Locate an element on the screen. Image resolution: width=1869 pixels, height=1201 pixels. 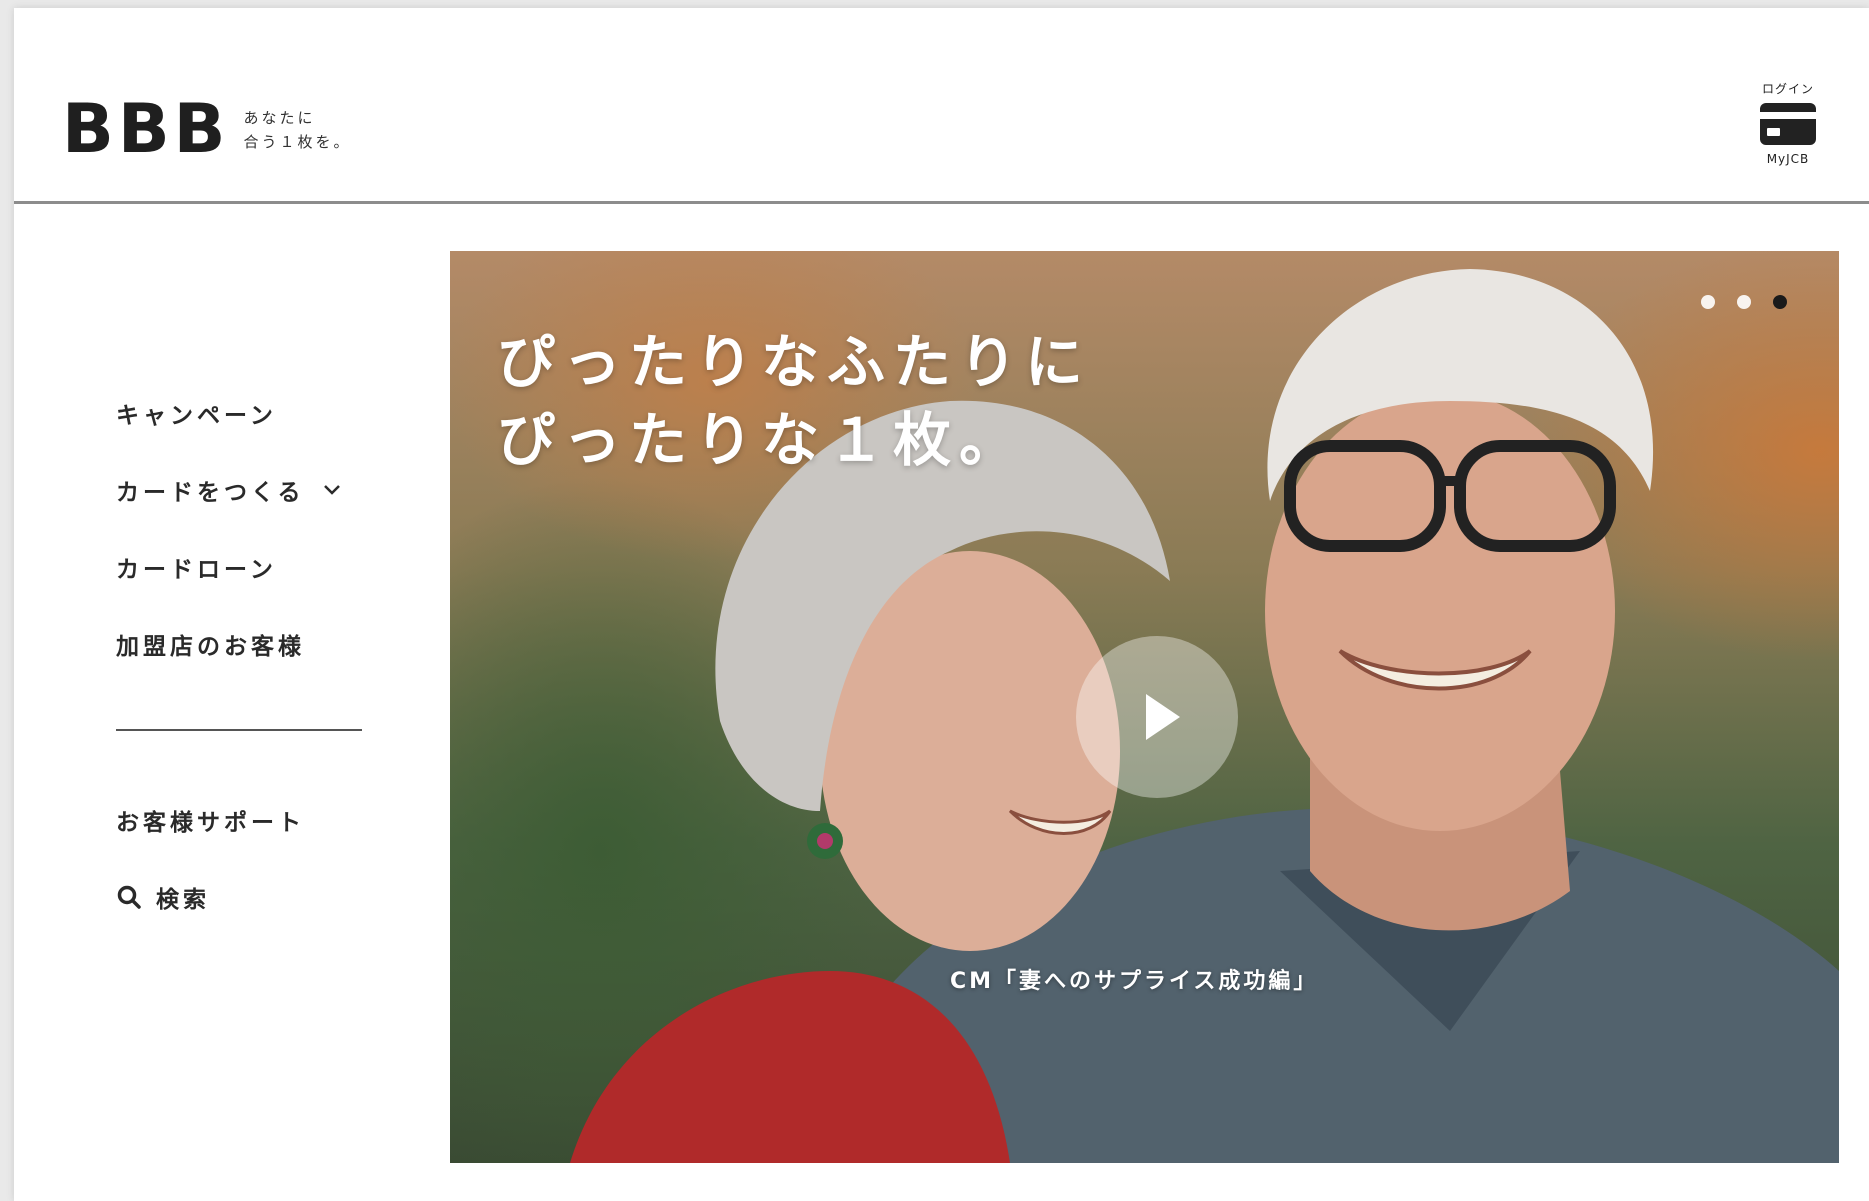
search-icon is located at coordinates (129, 897).